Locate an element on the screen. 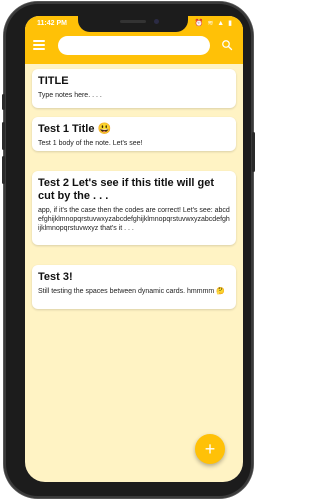  speaker-grille is located at coordinates (133, 21).